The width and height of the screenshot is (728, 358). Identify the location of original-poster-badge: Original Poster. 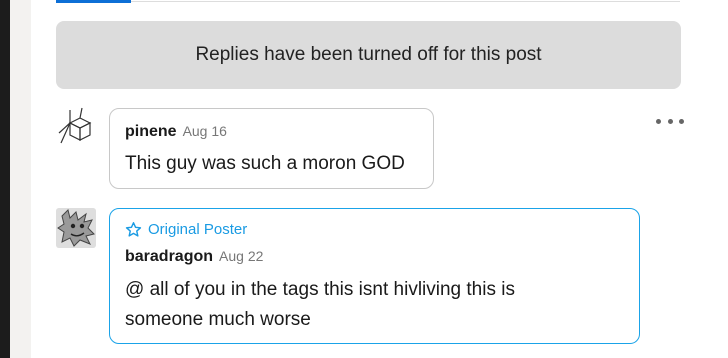
(186, 229).